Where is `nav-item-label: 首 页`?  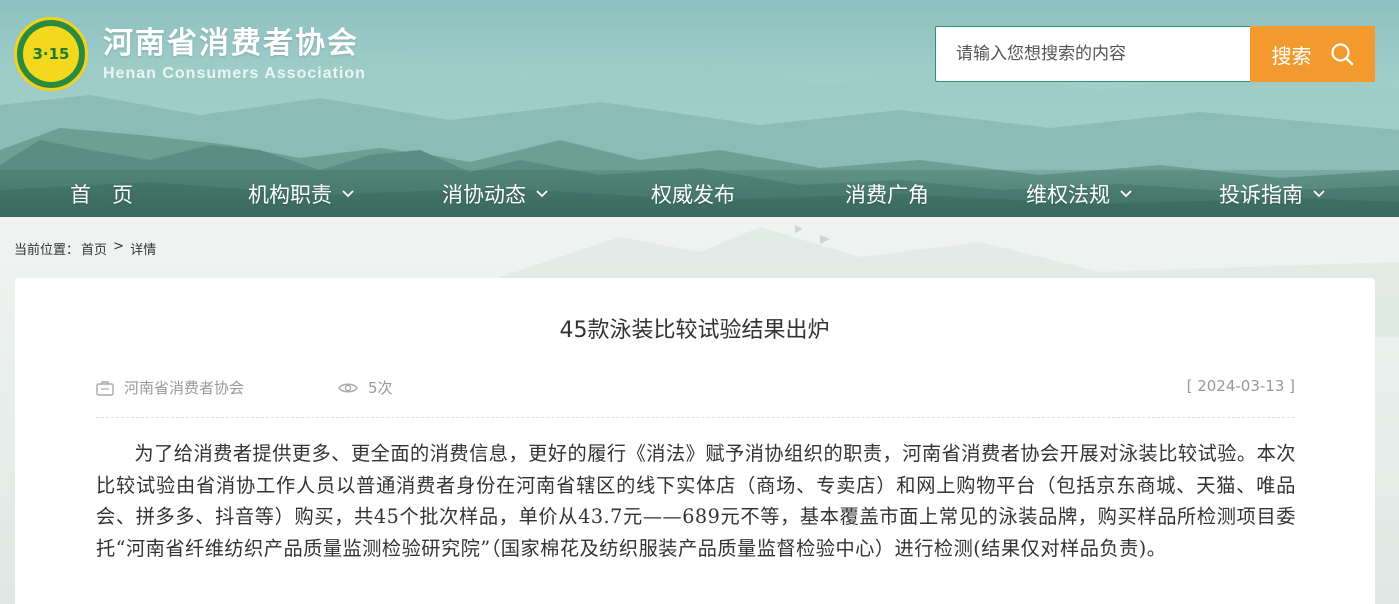
nav-item-label: 首 页 is located at coordinates (101, 195).